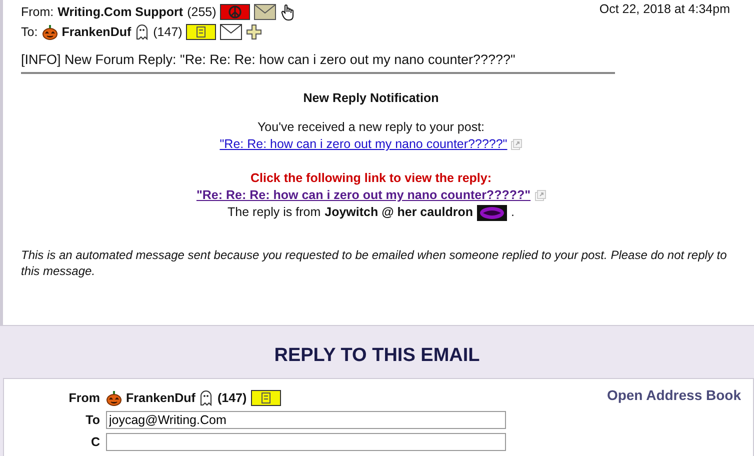 The height and width of the screenshot is (456, 754). I want to click on email-subject: [INFO] New Forum Reply: "Re: Re: Re: how can i zero out my nano counter?????", so click(318, 63).